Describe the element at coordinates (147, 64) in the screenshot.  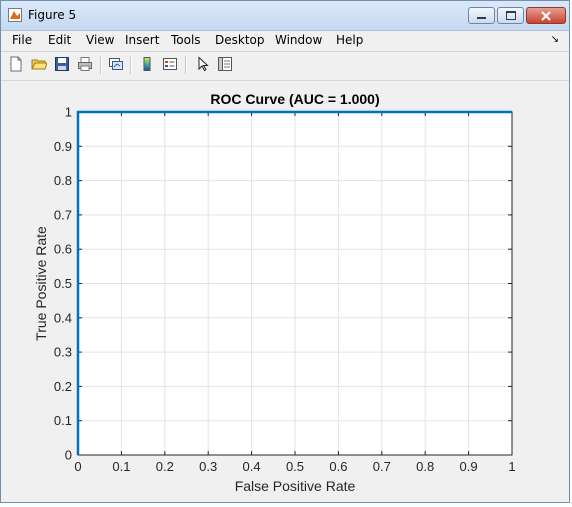
I see `insert-colorbar-icon` at that location.